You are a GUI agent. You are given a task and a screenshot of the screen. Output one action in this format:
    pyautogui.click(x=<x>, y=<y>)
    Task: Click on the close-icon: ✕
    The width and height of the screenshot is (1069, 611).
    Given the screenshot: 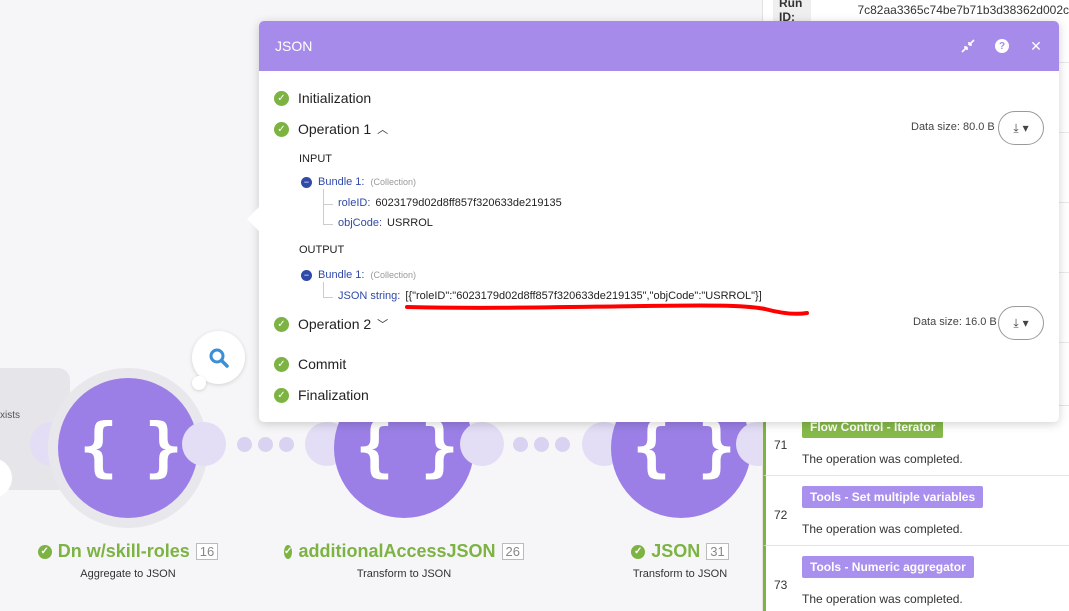 What is the action you would take?
    pyautogui.click(x=1036, y=46)
    